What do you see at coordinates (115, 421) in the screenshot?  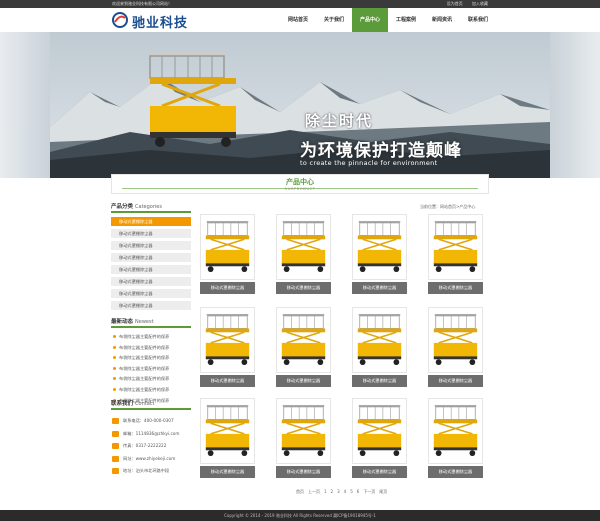 I see `phone-icon` at bounding box center [115, 421].